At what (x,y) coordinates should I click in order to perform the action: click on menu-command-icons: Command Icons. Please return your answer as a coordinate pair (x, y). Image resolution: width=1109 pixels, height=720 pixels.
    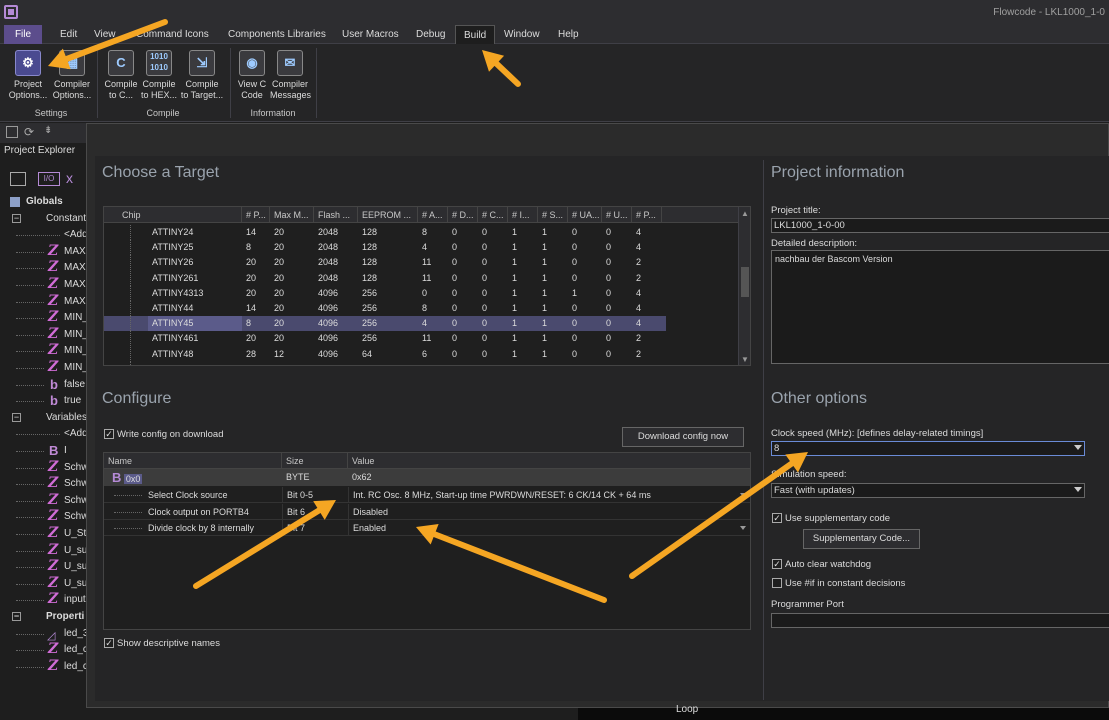
    Looking at the image, I should click on (172, 34).